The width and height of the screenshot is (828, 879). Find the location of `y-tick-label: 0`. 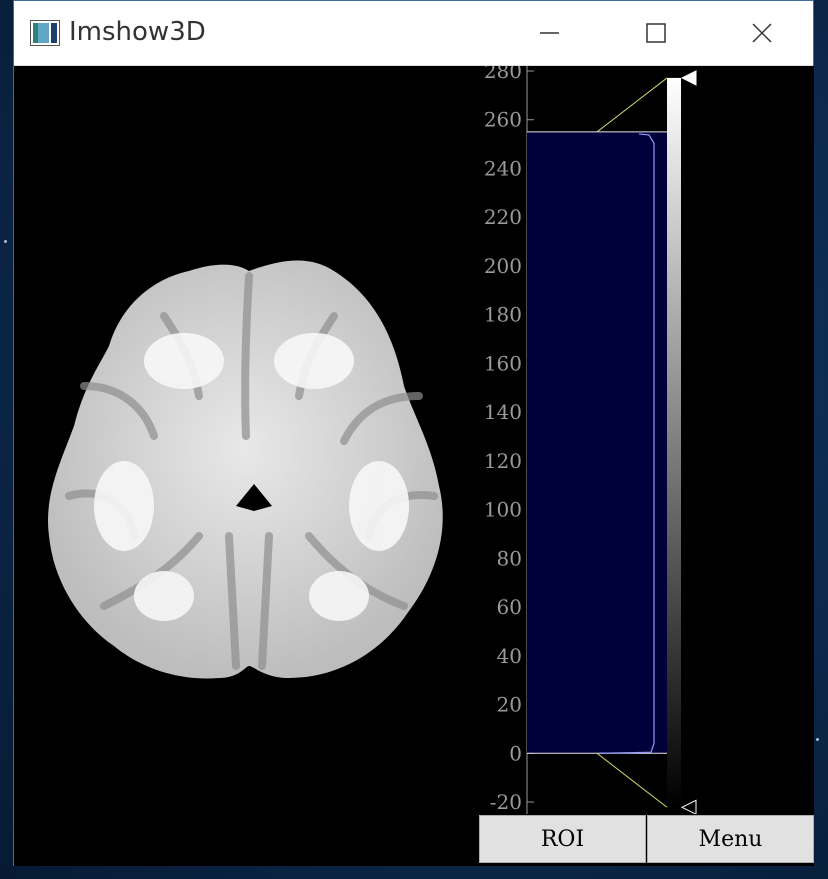

y-tick-label: 0 is located at coordinates (515, 753).